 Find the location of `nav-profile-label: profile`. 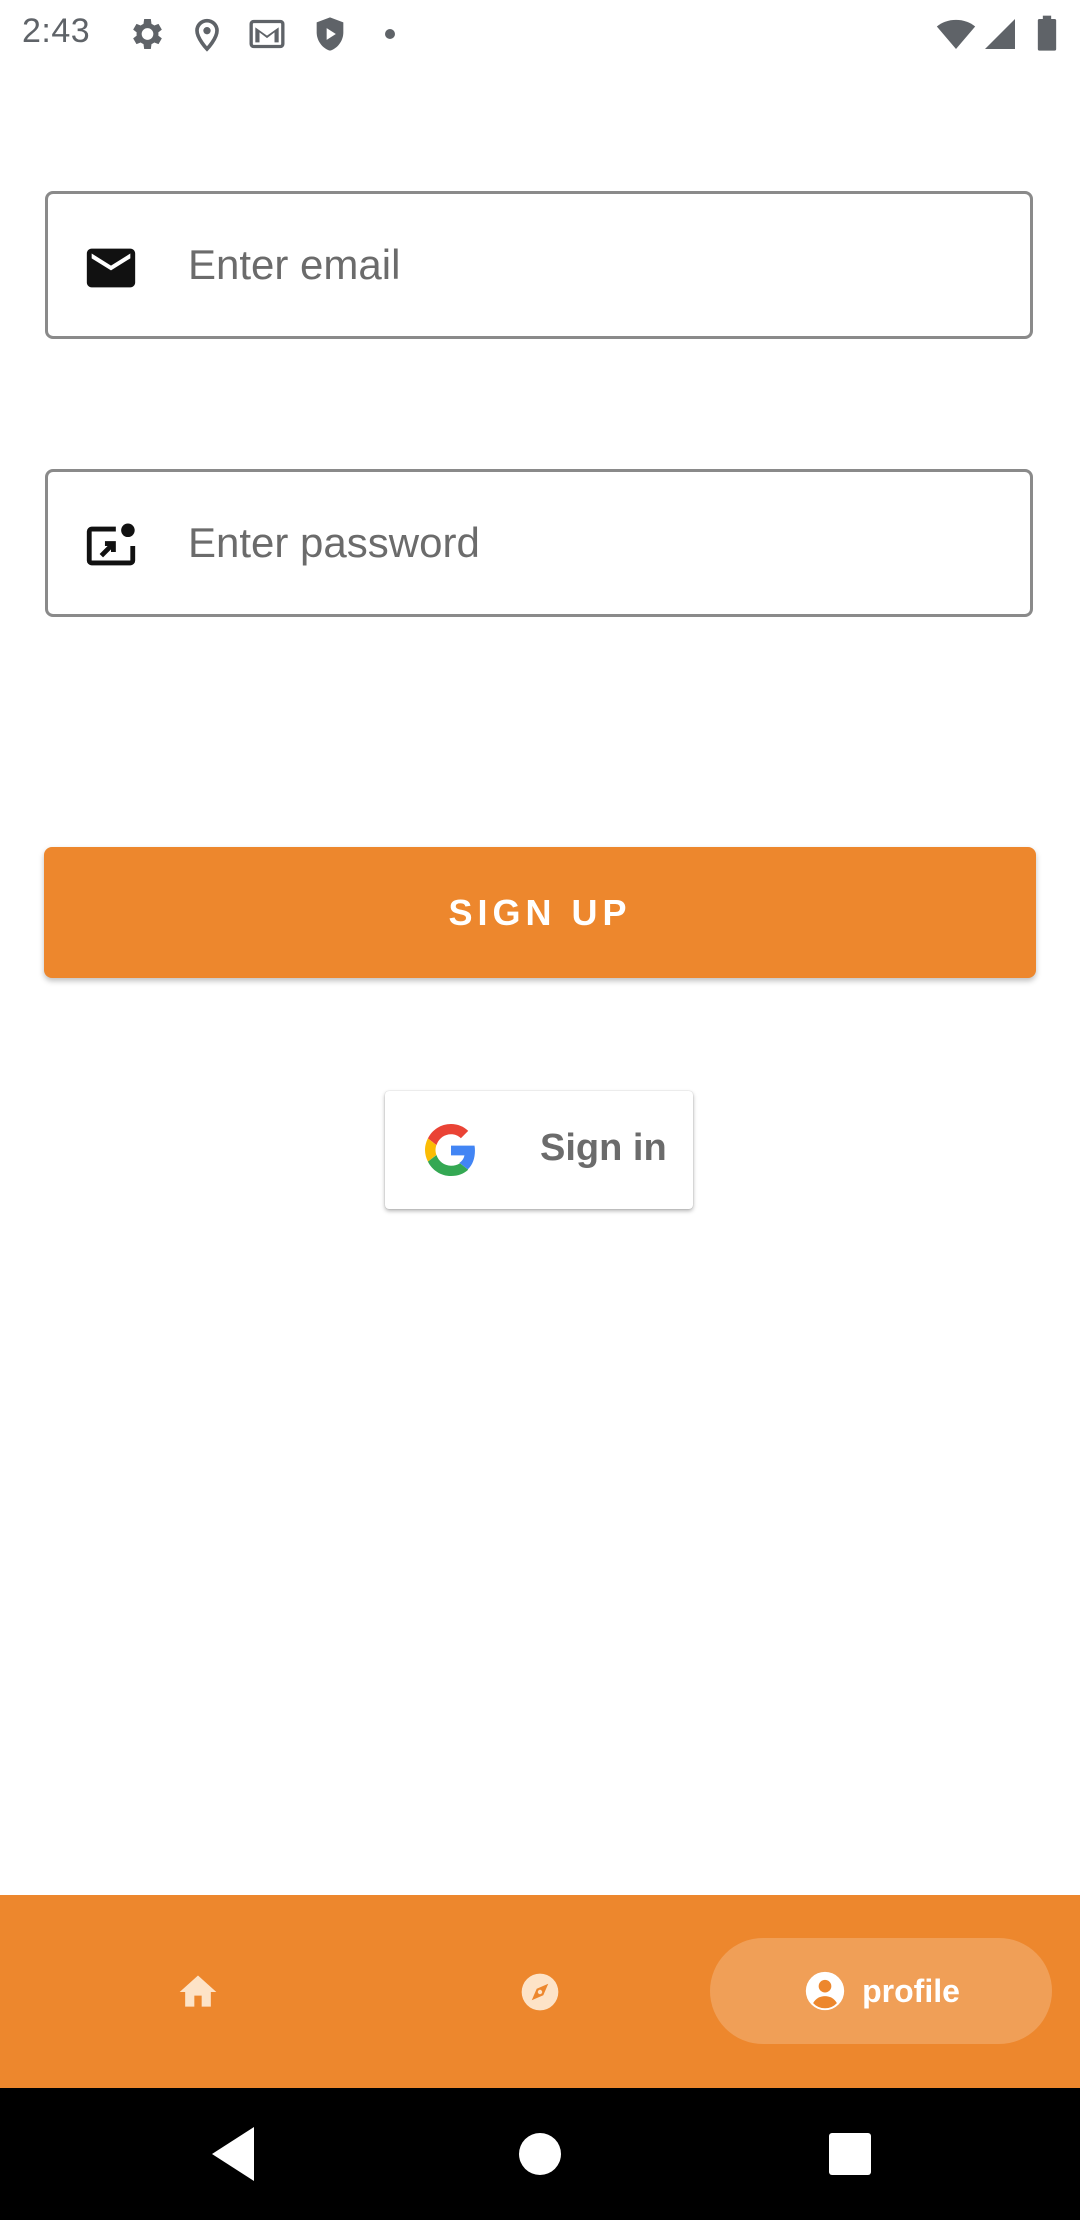

nav-profile-label: profile is located at coordinates (911, 1990).